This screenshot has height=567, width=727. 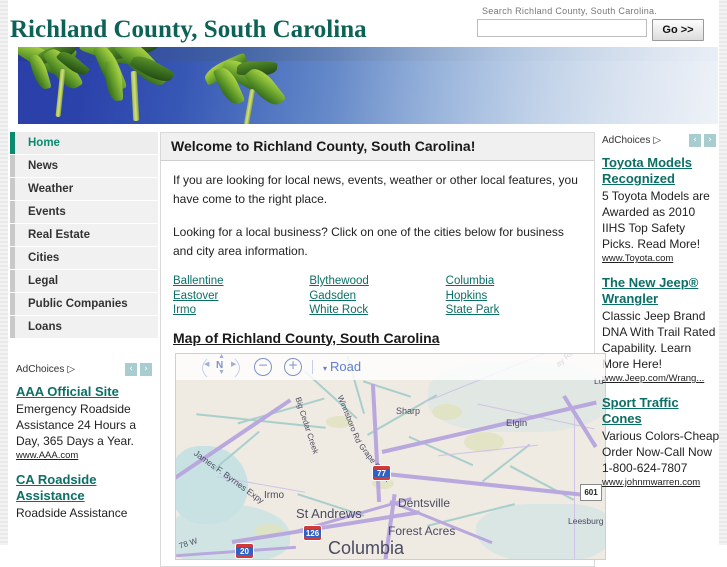 What do you see at coordinates (329, 513) in the screenshot?
I see `map-label-st-andrews: St Andrews` at bounding box center [329, 513].